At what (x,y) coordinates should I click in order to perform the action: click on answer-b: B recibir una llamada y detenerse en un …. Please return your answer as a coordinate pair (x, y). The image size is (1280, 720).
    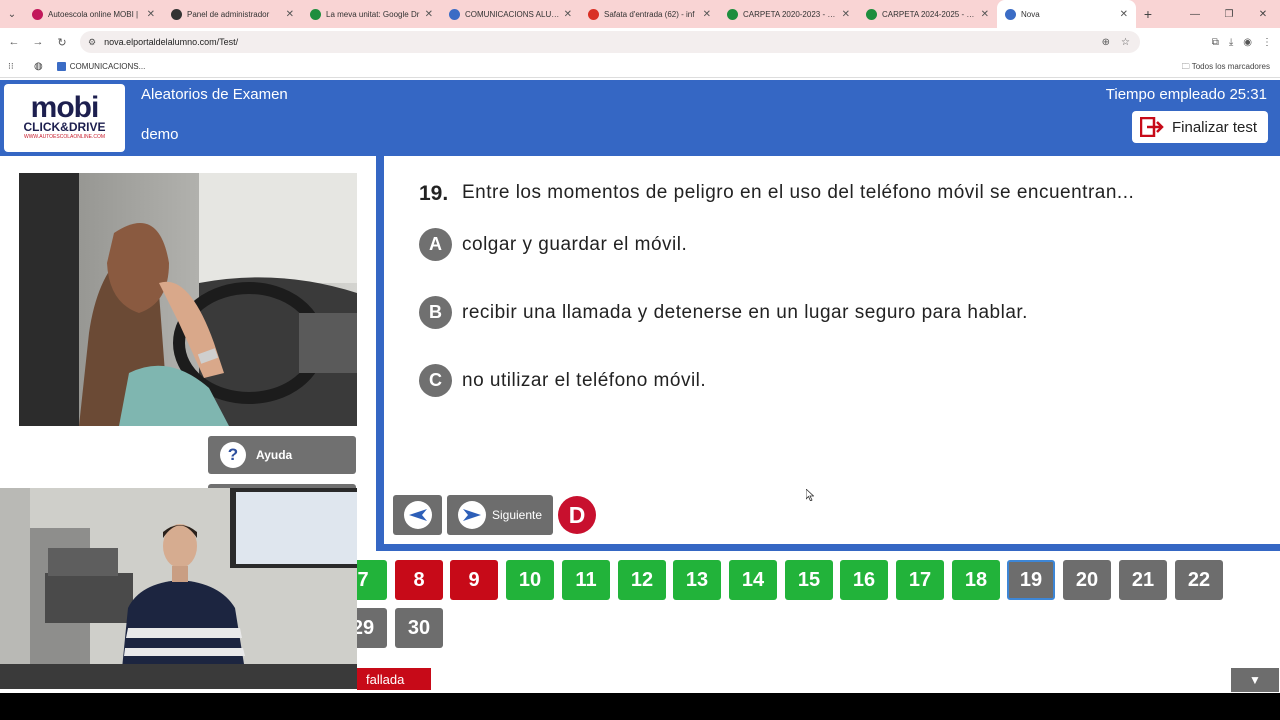
    Looking at the image, I should click on (723, 312).